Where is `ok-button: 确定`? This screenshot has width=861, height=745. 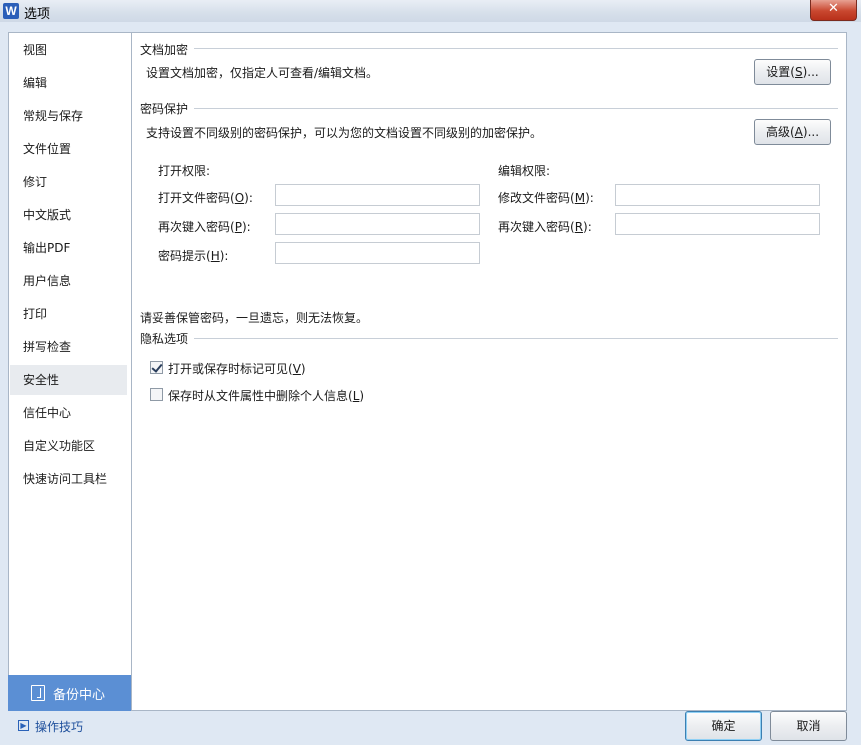 ok-button: 确定 is located at coordinates (723, 726).